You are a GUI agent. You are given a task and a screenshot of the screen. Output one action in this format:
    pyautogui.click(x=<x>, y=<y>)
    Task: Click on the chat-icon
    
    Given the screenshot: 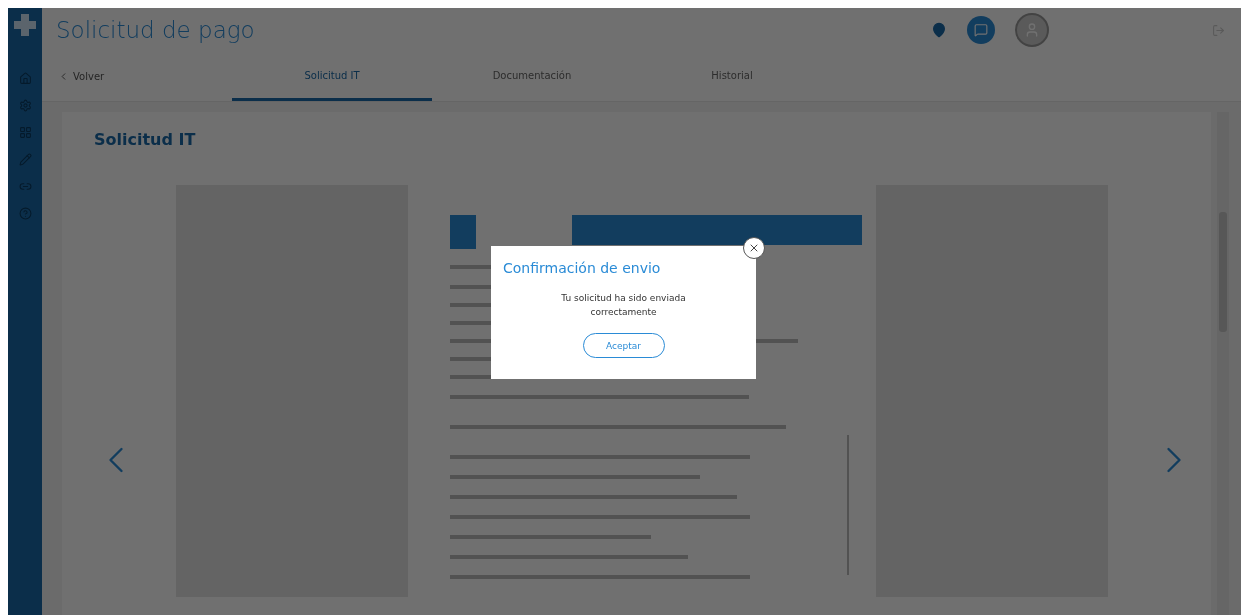 What is the action you would take?
    pyautogui.click(x=981, y=30)
    